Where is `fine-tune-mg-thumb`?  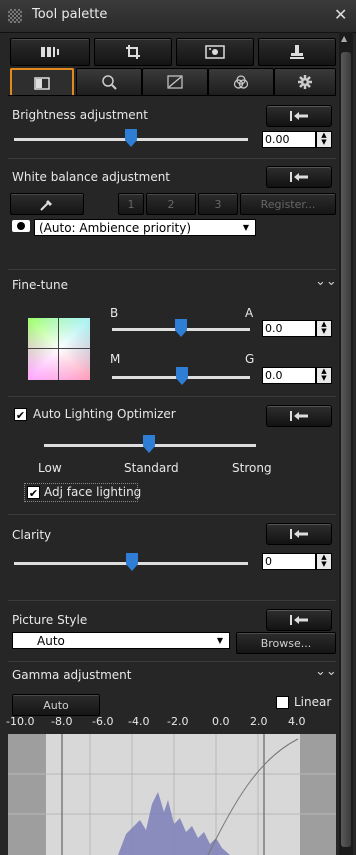
fine-tune-mg-thumb is located at coordinates (182, 376).